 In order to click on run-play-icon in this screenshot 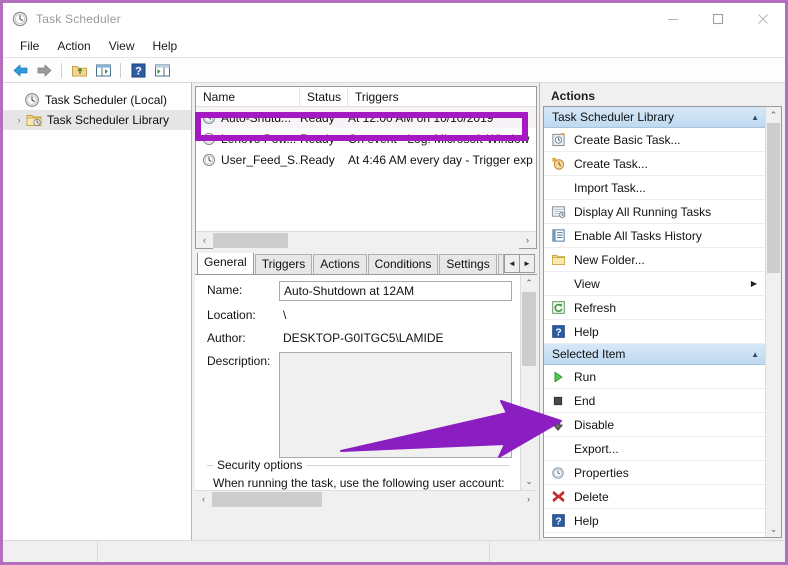, I will do `click(558, 377)`.